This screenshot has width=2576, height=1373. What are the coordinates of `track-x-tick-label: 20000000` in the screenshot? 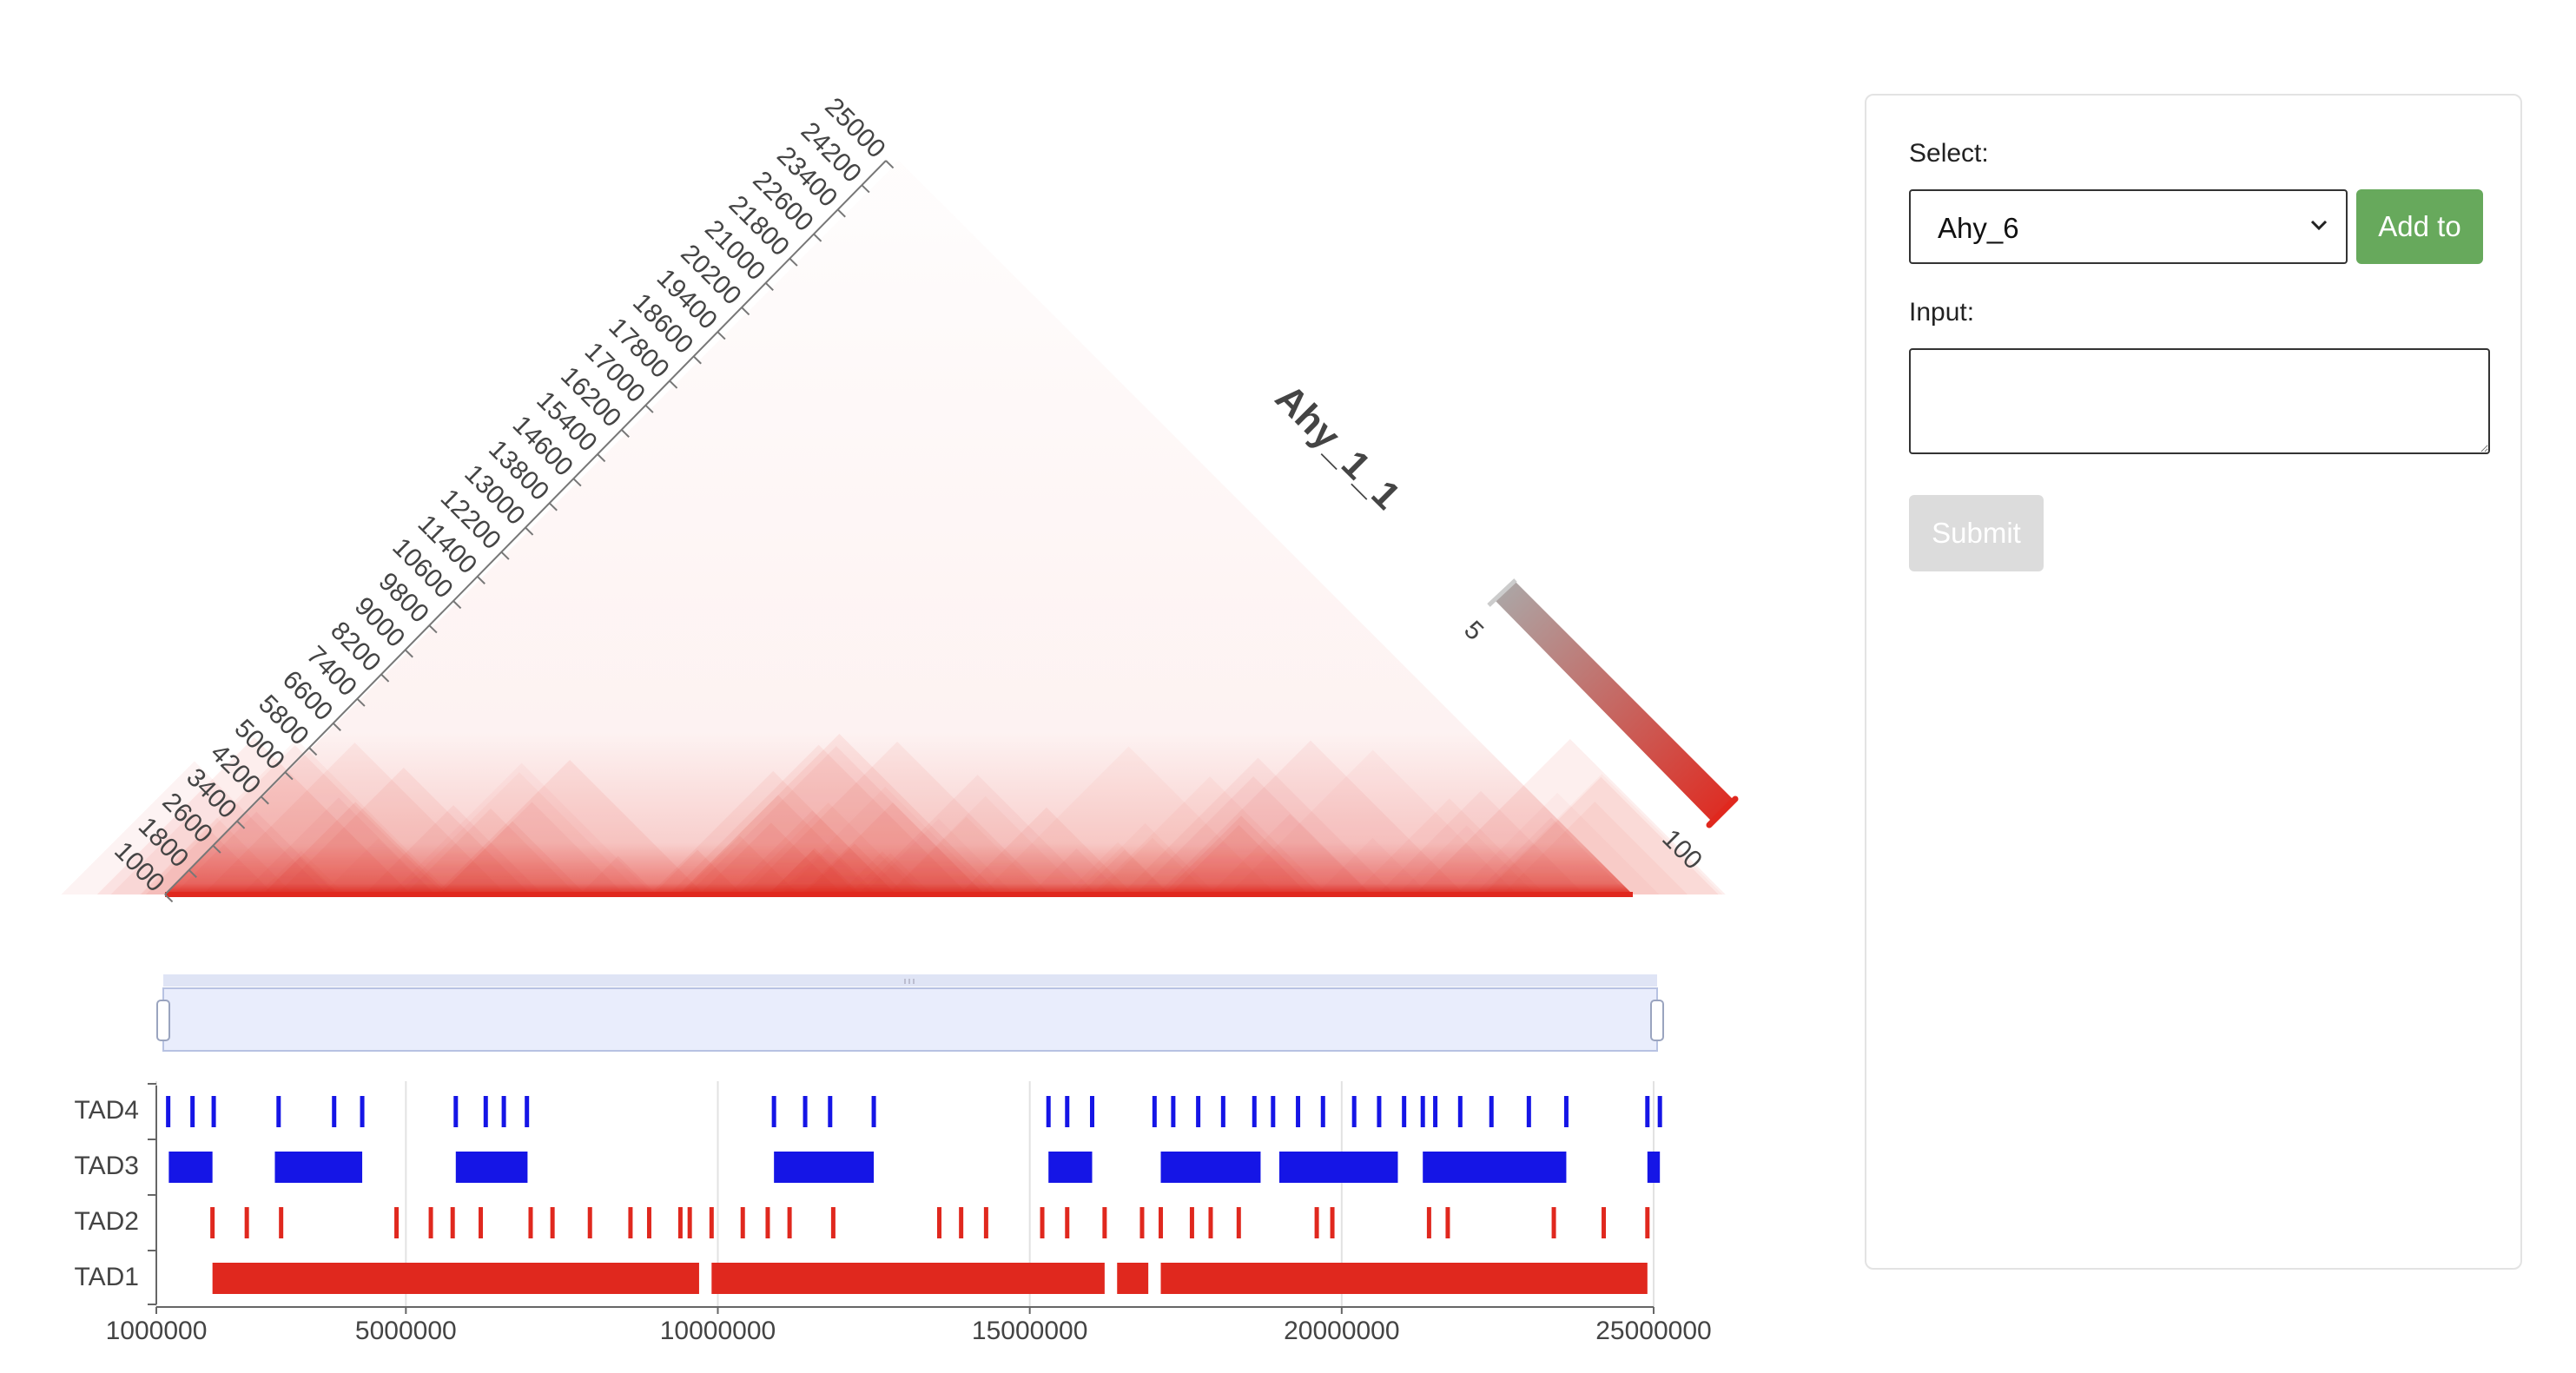 It's located at (1341, 1331).